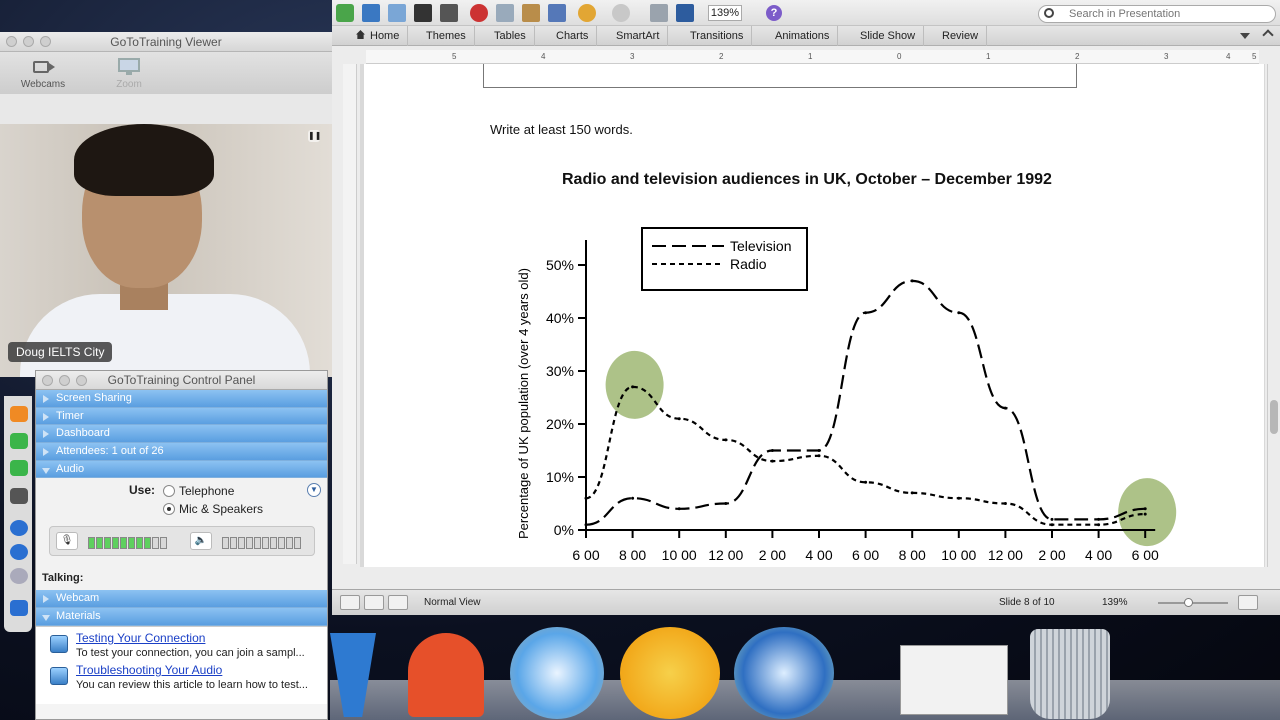 The width and height of the screenshot is (1280, 720). Describe the element at coordinates (423, 13) in the screenshot. I see `save-icon` at that location.